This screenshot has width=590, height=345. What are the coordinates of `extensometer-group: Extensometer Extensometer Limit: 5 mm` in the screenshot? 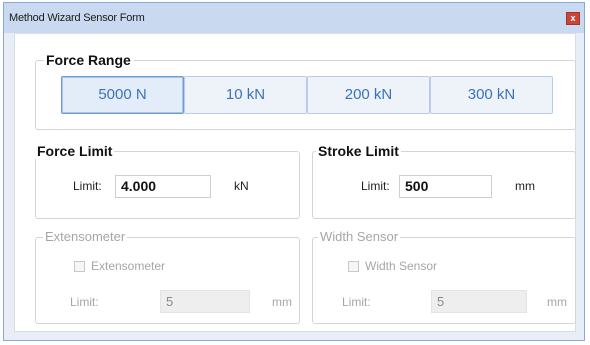 It's located at (167, 276).